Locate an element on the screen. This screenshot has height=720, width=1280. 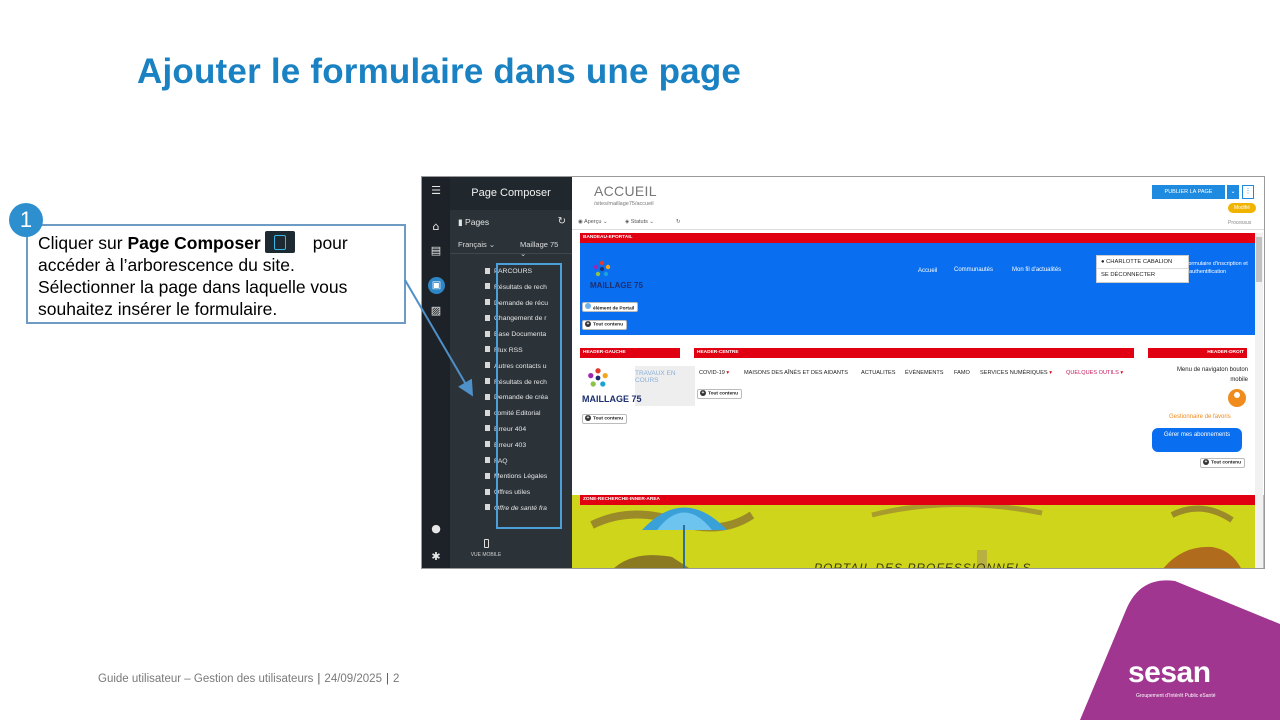
sesan-logo-text: sesan is located at coordinates (1169, 672).